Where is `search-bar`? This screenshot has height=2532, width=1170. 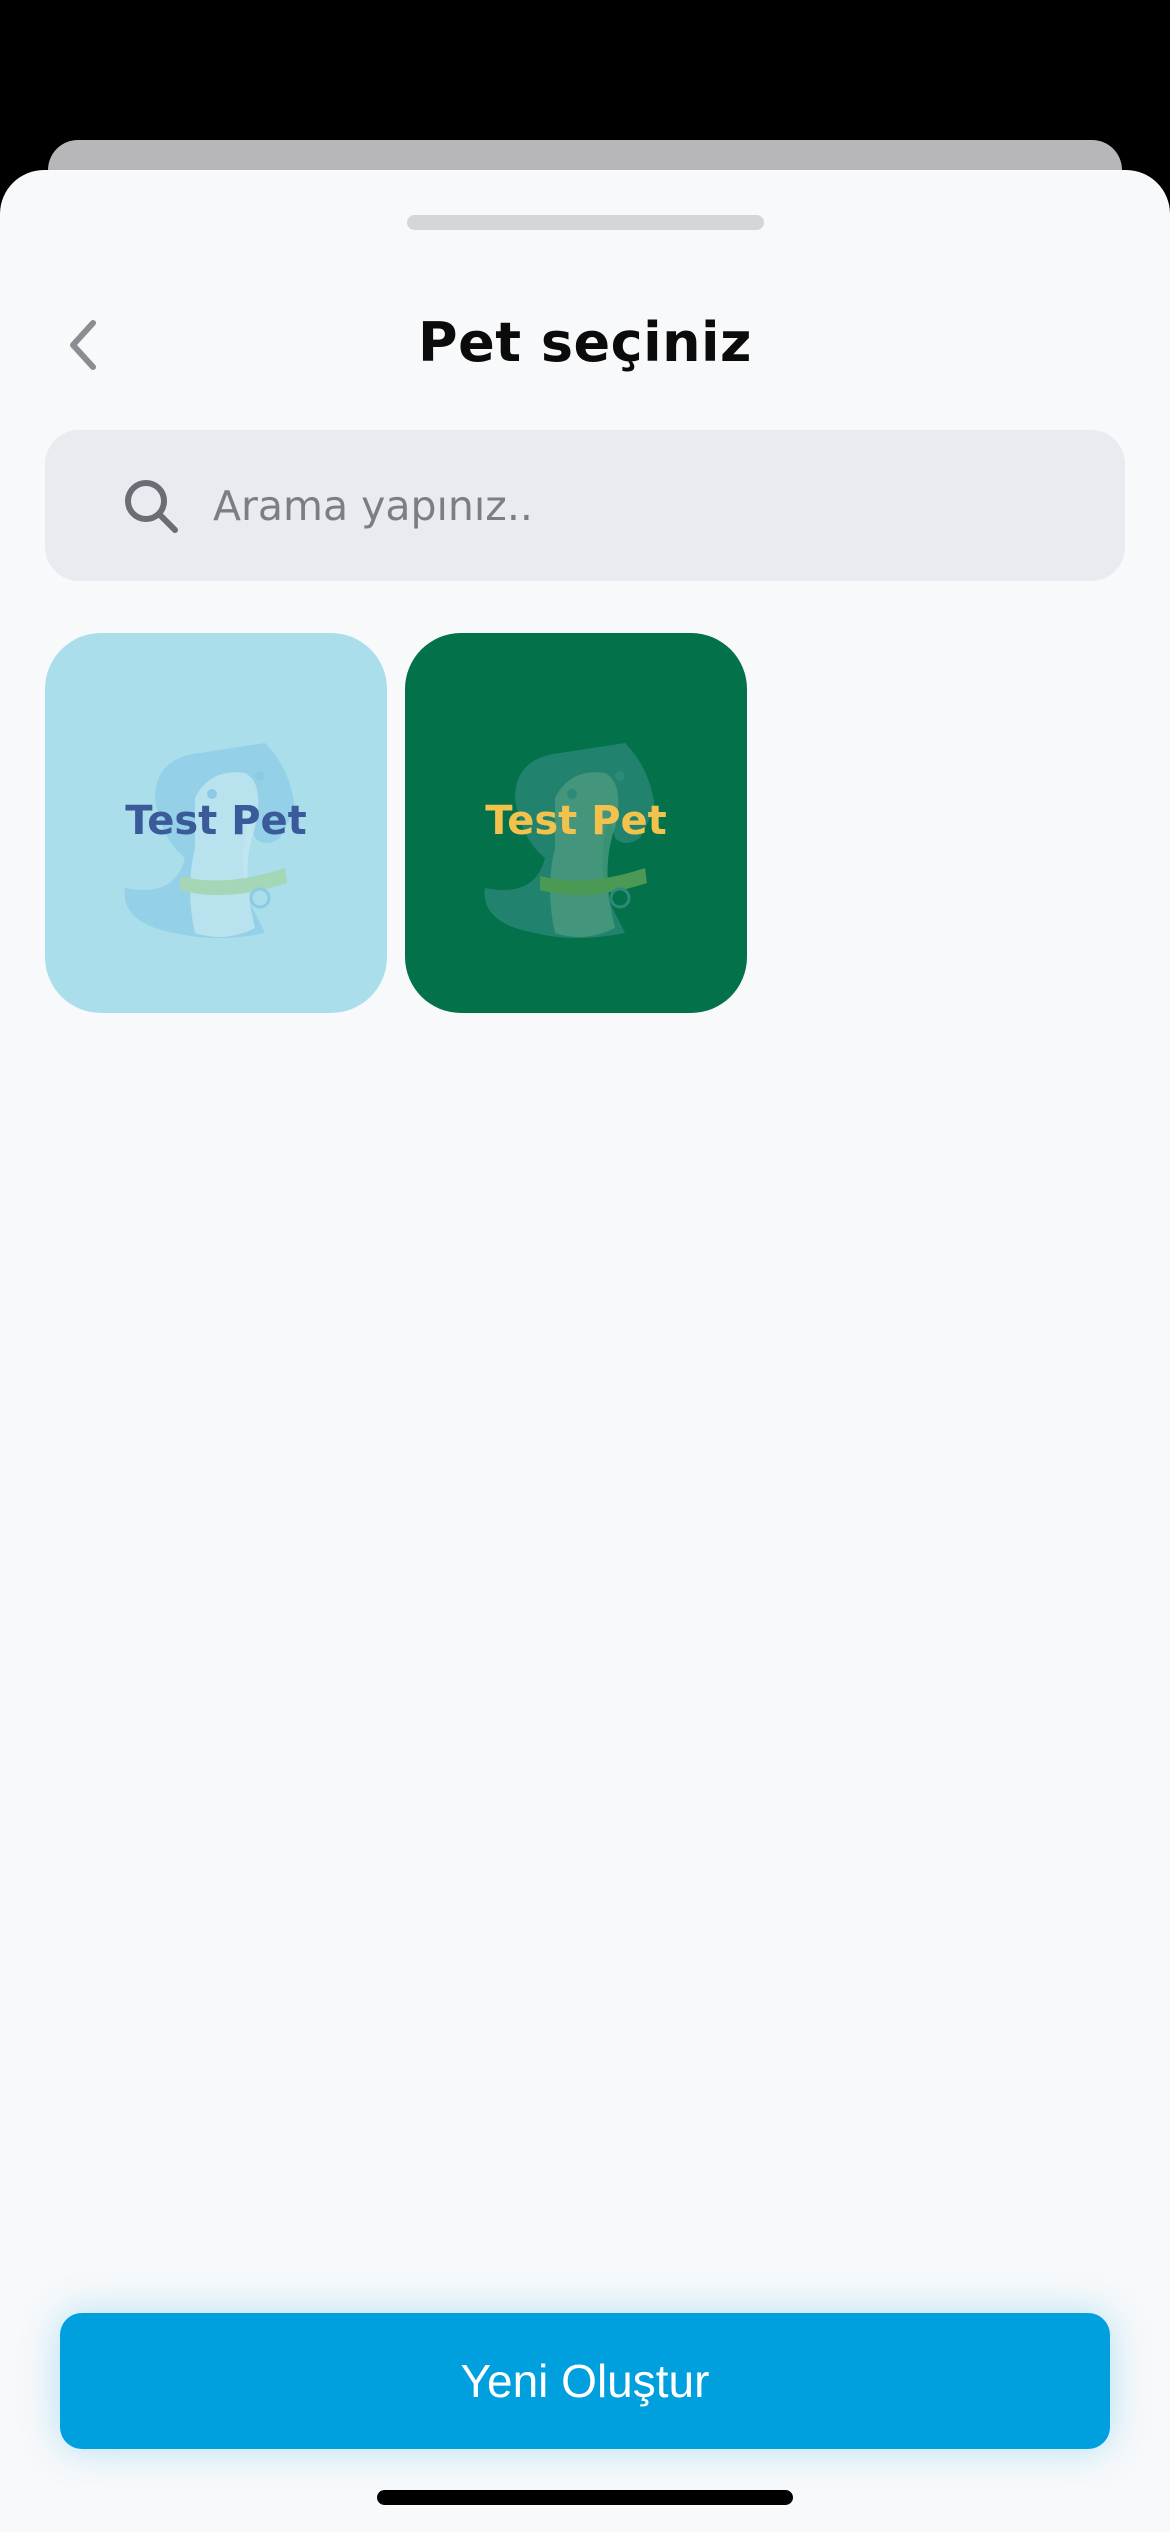 search-bar is located at coordinates (585, 505).